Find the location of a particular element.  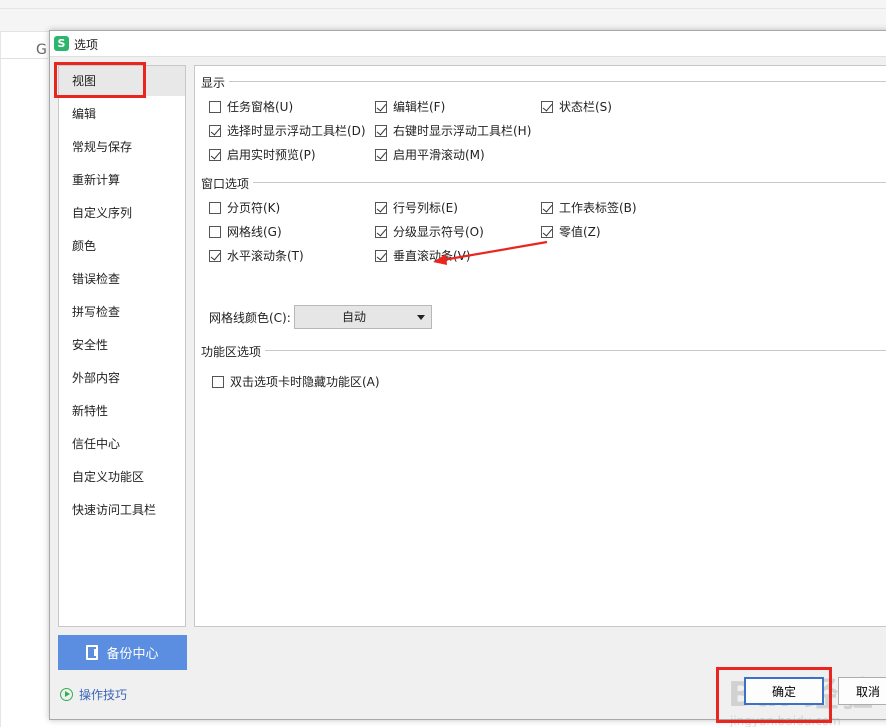

backup-center-button: 备份中心 is located at coordinates (122, 652).